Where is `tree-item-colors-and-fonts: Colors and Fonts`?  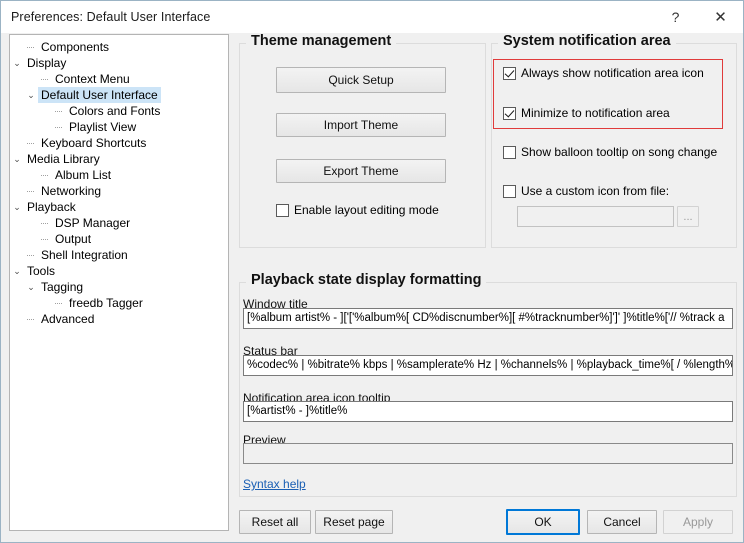 tree-item-colors-and-fonts: Colors and Fonts is located at coordinates (119, 111).